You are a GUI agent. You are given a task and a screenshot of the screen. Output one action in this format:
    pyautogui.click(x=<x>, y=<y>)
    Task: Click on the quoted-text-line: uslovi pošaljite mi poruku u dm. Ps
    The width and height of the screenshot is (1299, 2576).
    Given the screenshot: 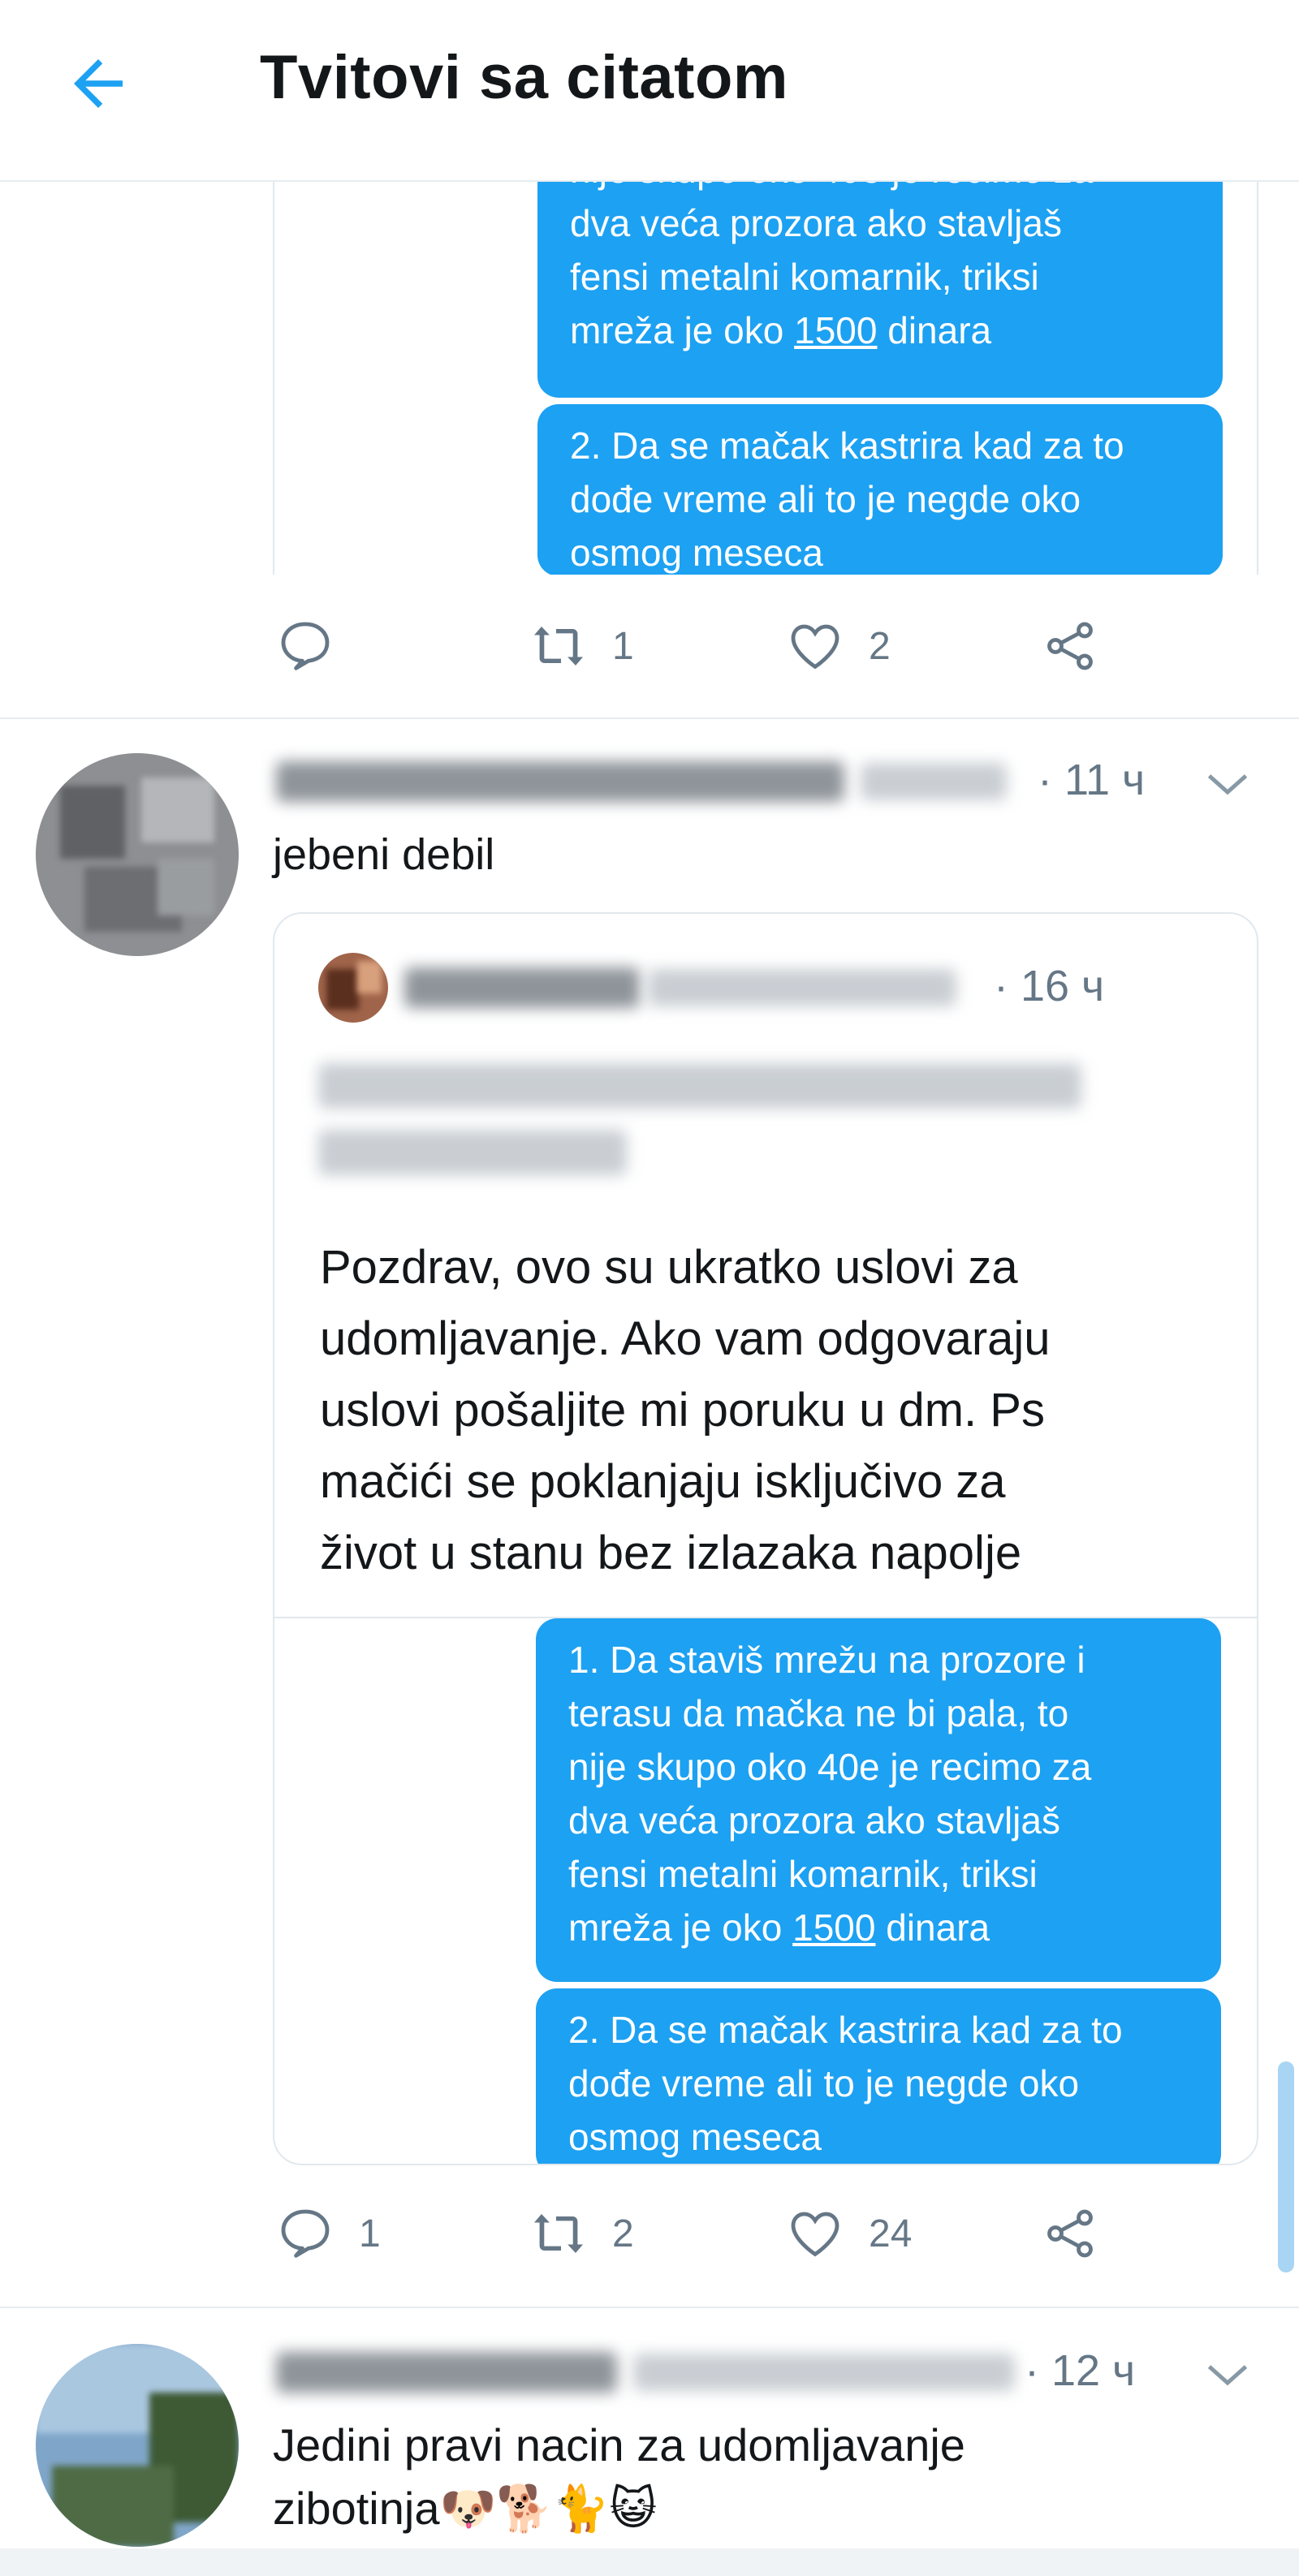 What is the action you would take?
    pyautogui.click(x=682, y=1410)
    